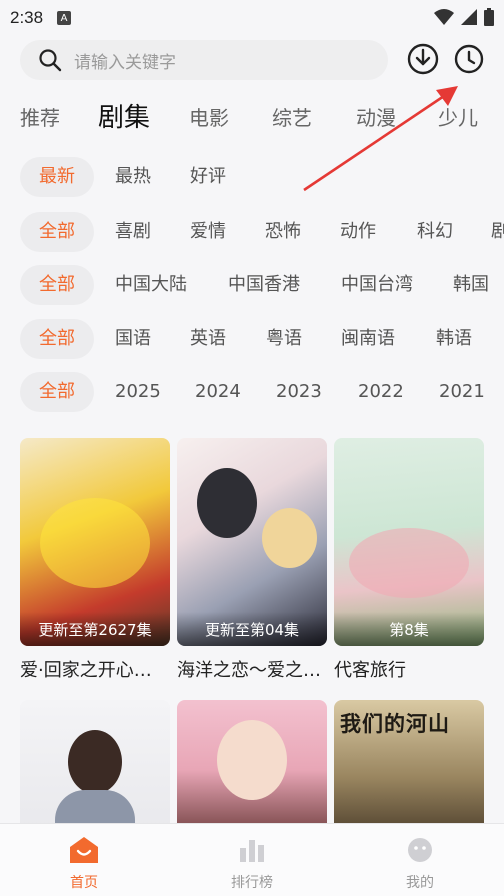  I want to click on notification-icon: A, so click(64, 18).